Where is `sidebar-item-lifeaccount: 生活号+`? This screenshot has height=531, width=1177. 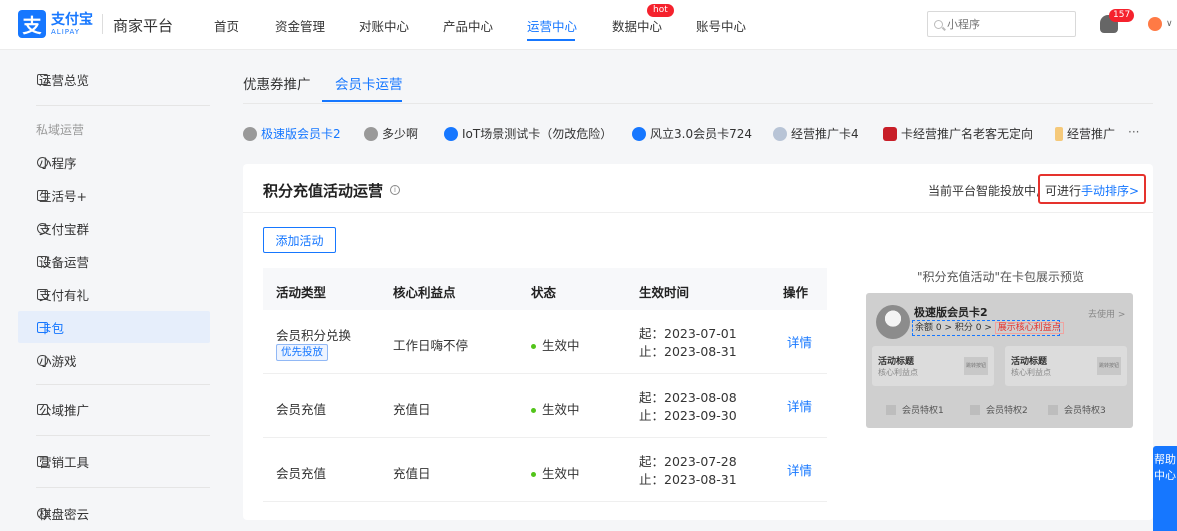 sidebar-item-lifeaccount: 生活号+ is located at coordinates (114, 195).